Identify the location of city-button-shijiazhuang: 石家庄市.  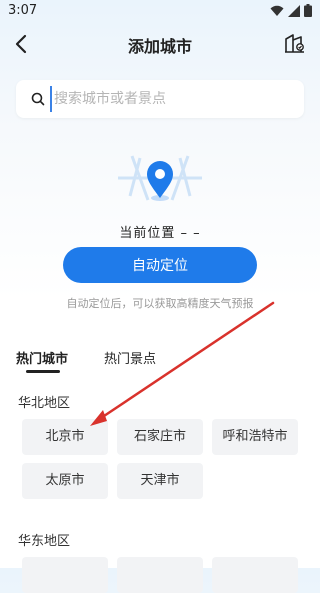
(160, 437).